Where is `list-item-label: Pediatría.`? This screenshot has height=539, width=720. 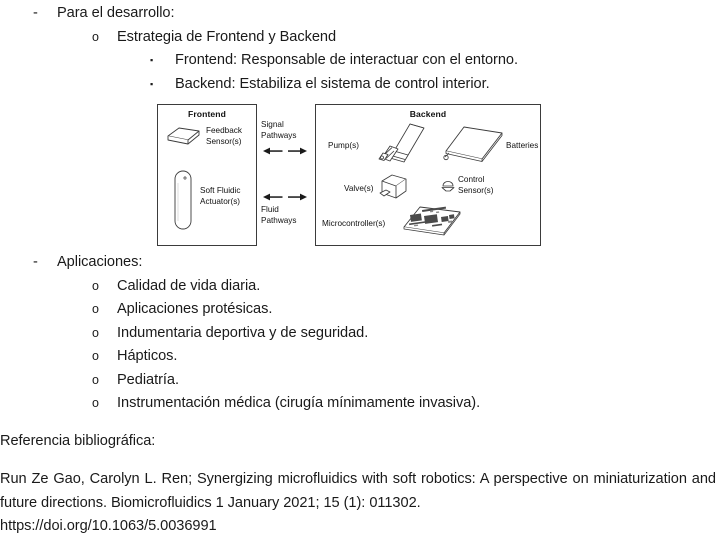
list-item-label: Pediatría. is located at coordinates (148, 379).